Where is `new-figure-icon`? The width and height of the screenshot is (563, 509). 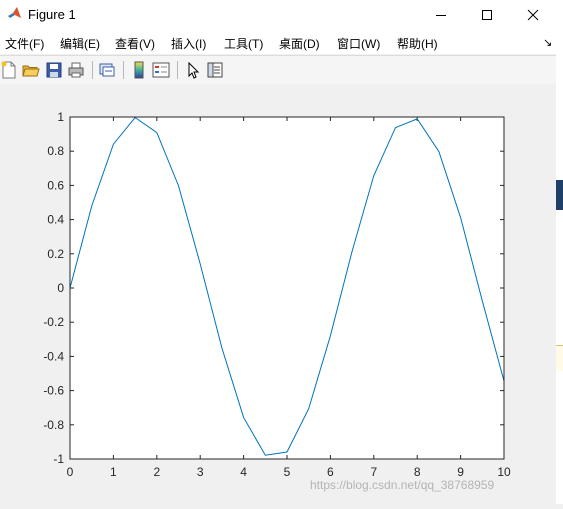 new-figure-icon is located at coordinates (9, 70).